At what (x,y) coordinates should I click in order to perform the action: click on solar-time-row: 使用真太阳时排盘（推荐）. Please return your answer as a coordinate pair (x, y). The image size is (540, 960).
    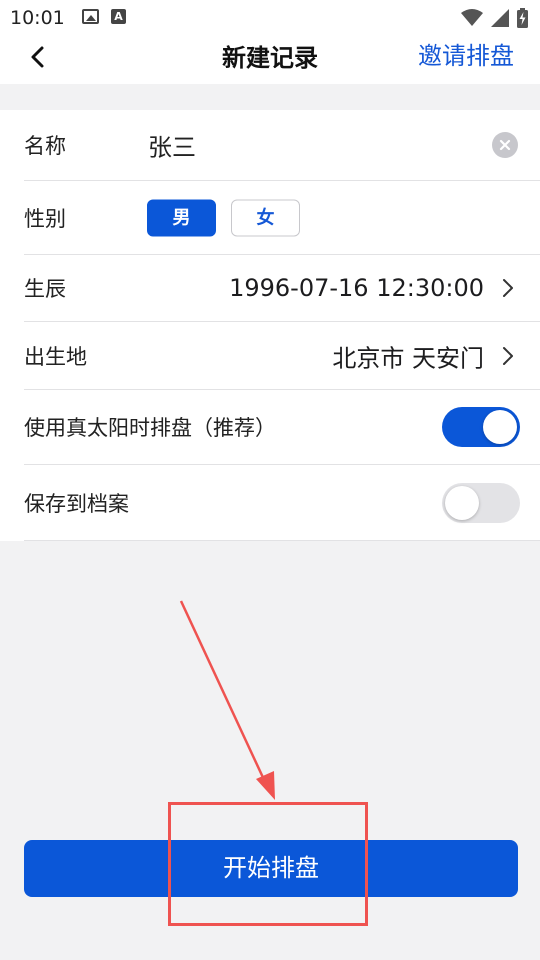
    Looking at the image, I should click on (282, 427).